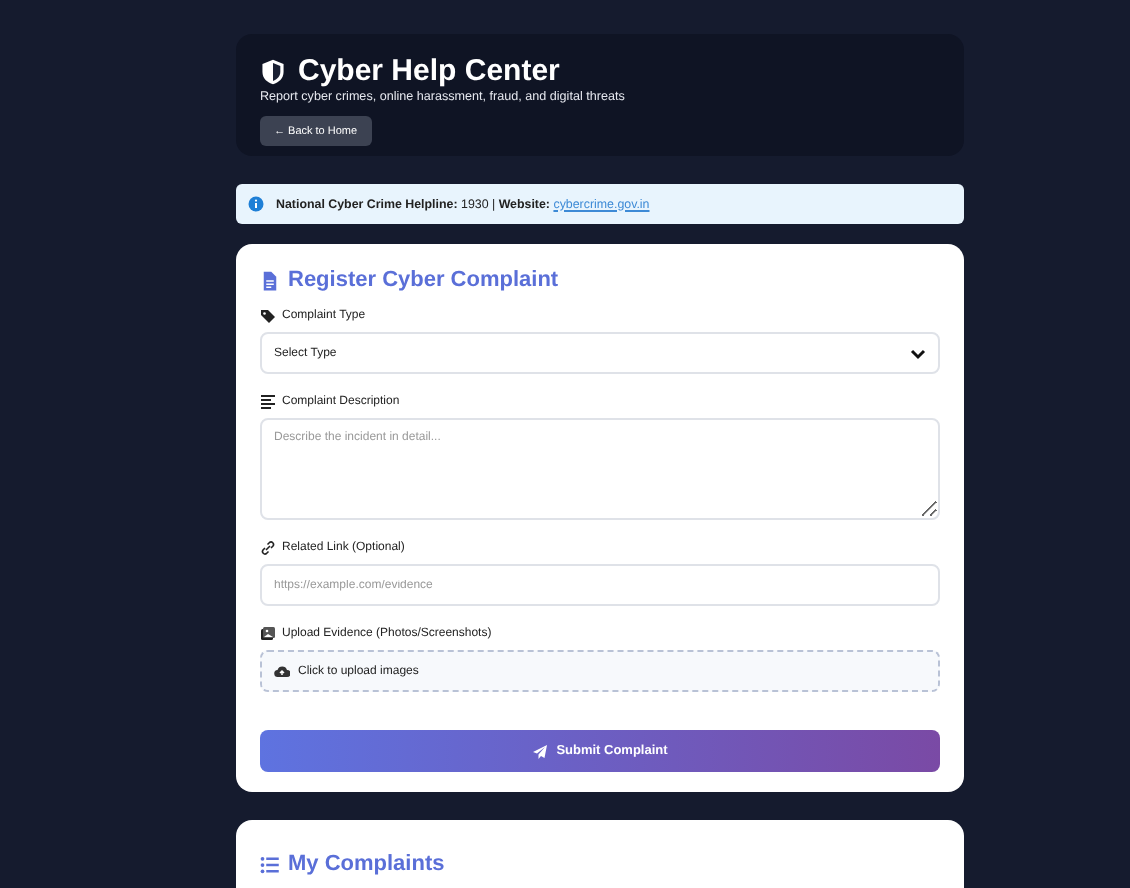 This screenshot has width=1130, height=888. I want to click on cloud-upload-icon, so click(282, 671).